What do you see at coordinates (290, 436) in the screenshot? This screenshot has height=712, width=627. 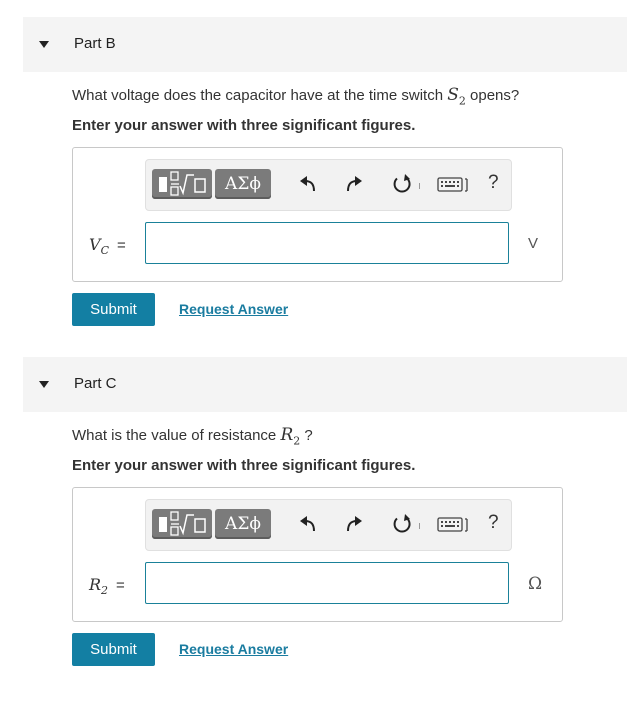 I see `question-variable: R2` at bounding box center [290, 436].